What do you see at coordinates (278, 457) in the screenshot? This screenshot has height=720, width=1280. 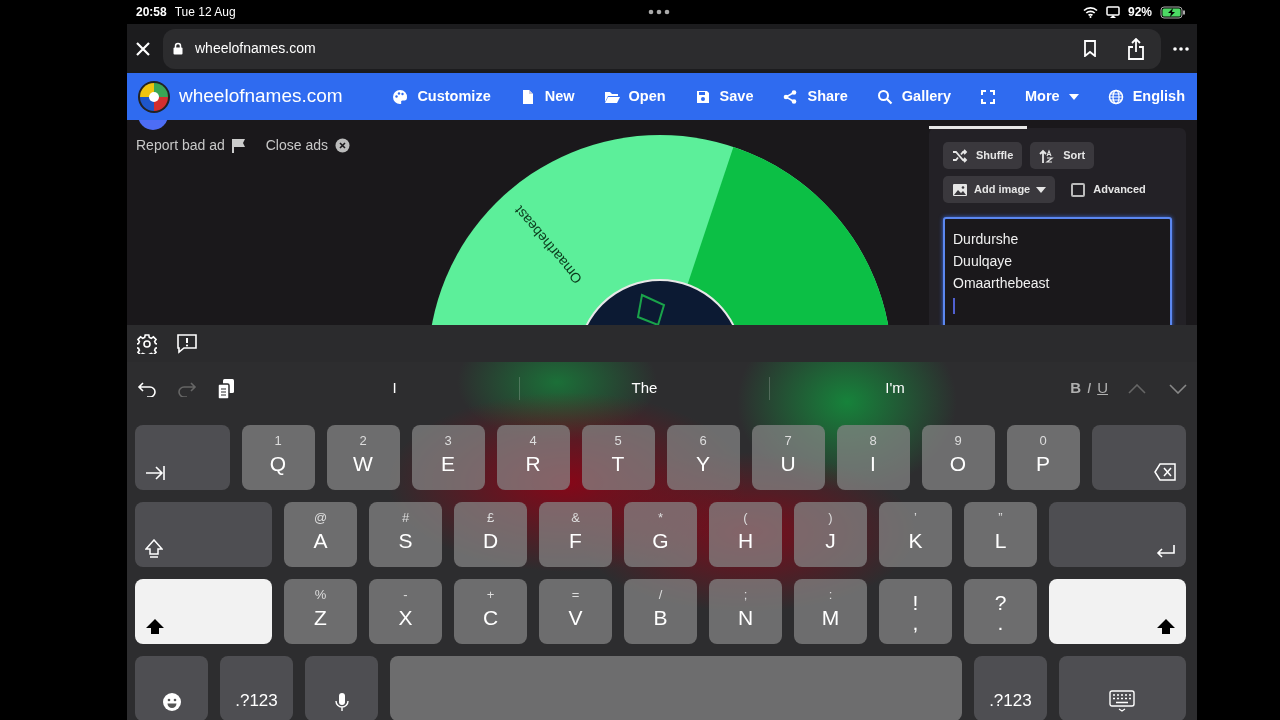 I see `key: 1 Q` at bounding box center [278, 457].